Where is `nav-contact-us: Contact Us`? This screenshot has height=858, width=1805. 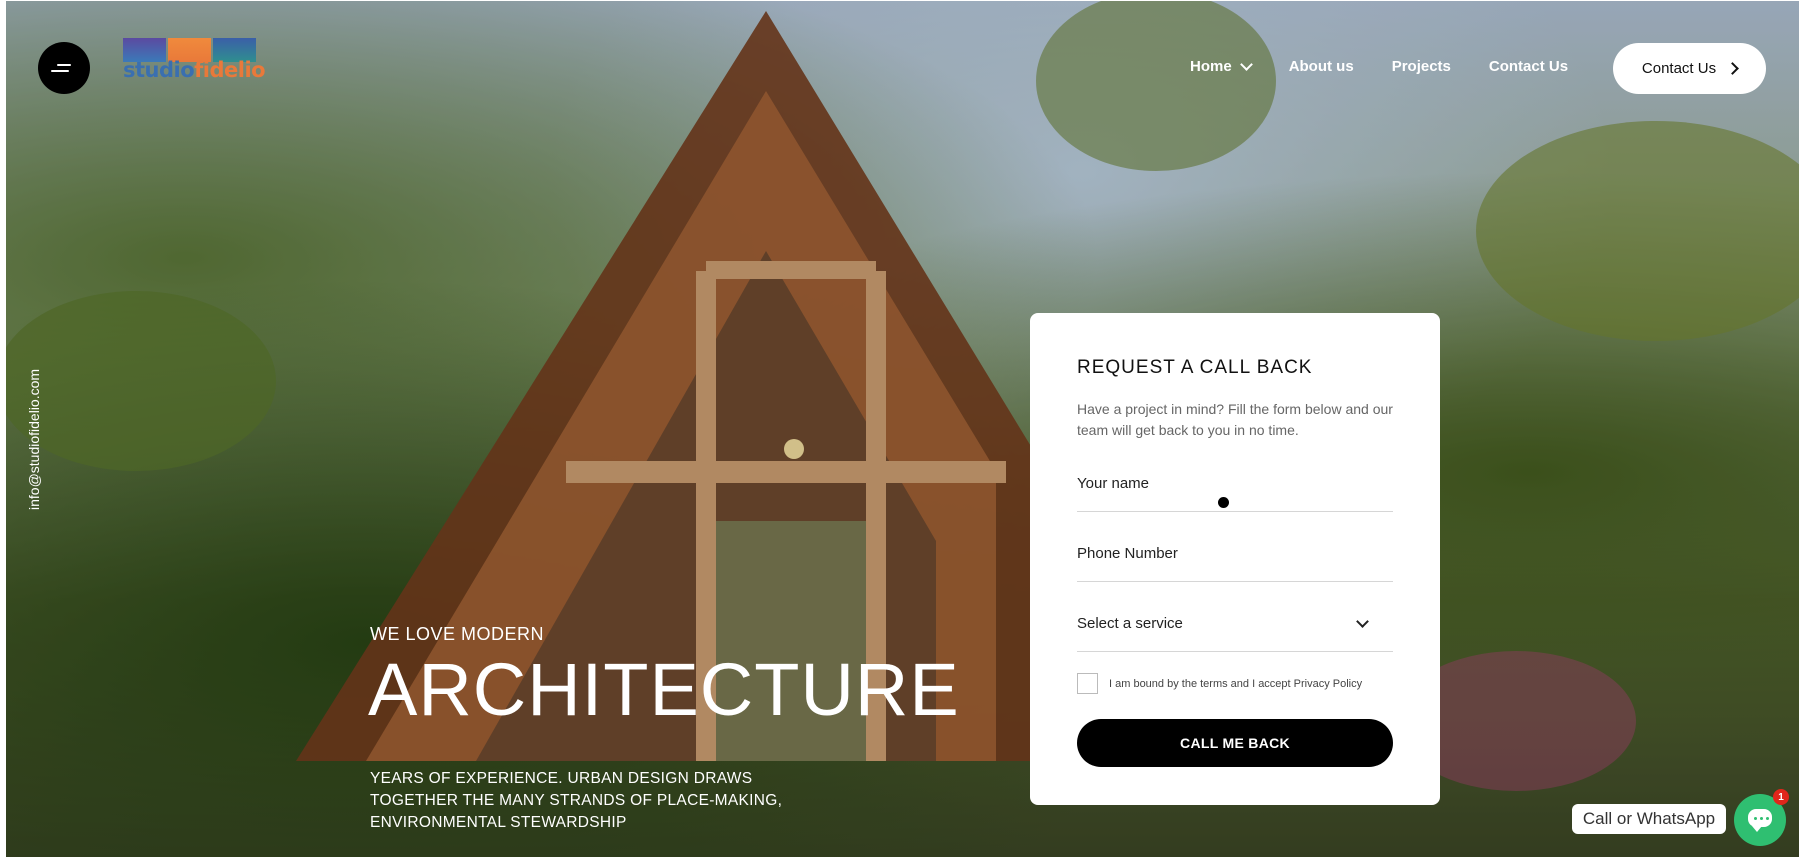 nav-contact-us: Contact Us is located at coordinates (1528, 66).